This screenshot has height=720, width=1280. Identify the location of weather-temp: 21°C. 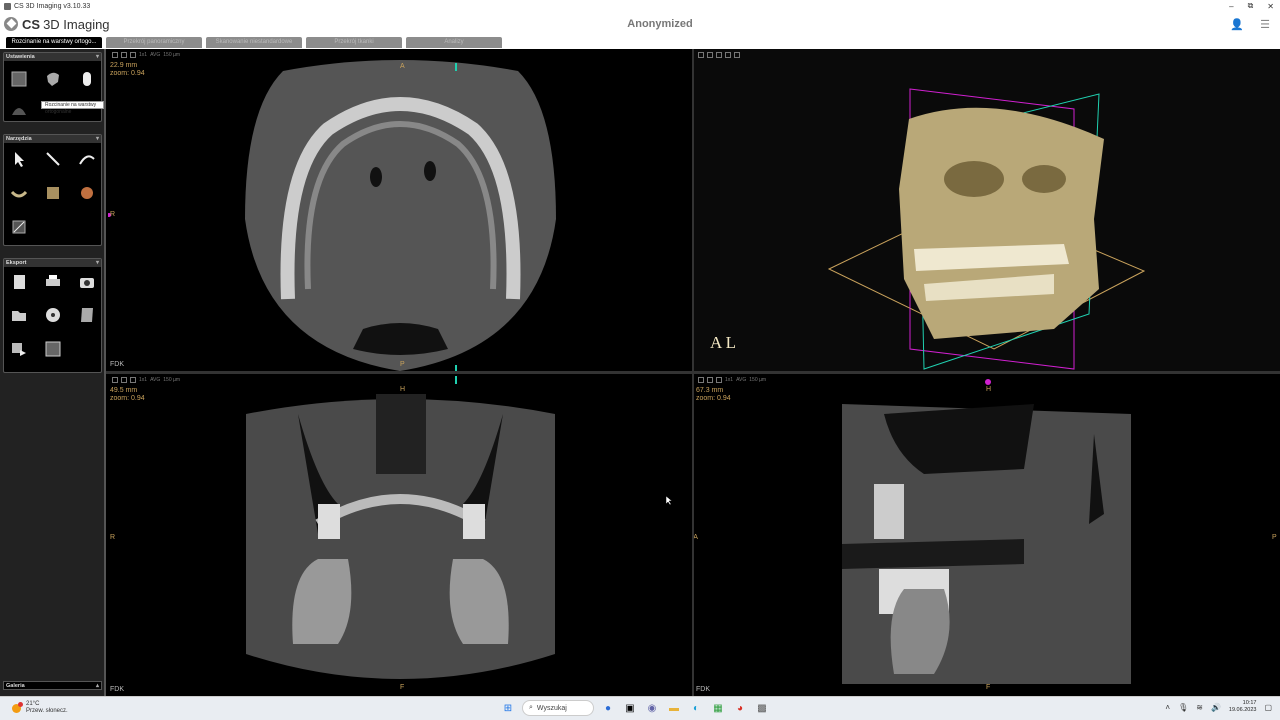
(33, 704).